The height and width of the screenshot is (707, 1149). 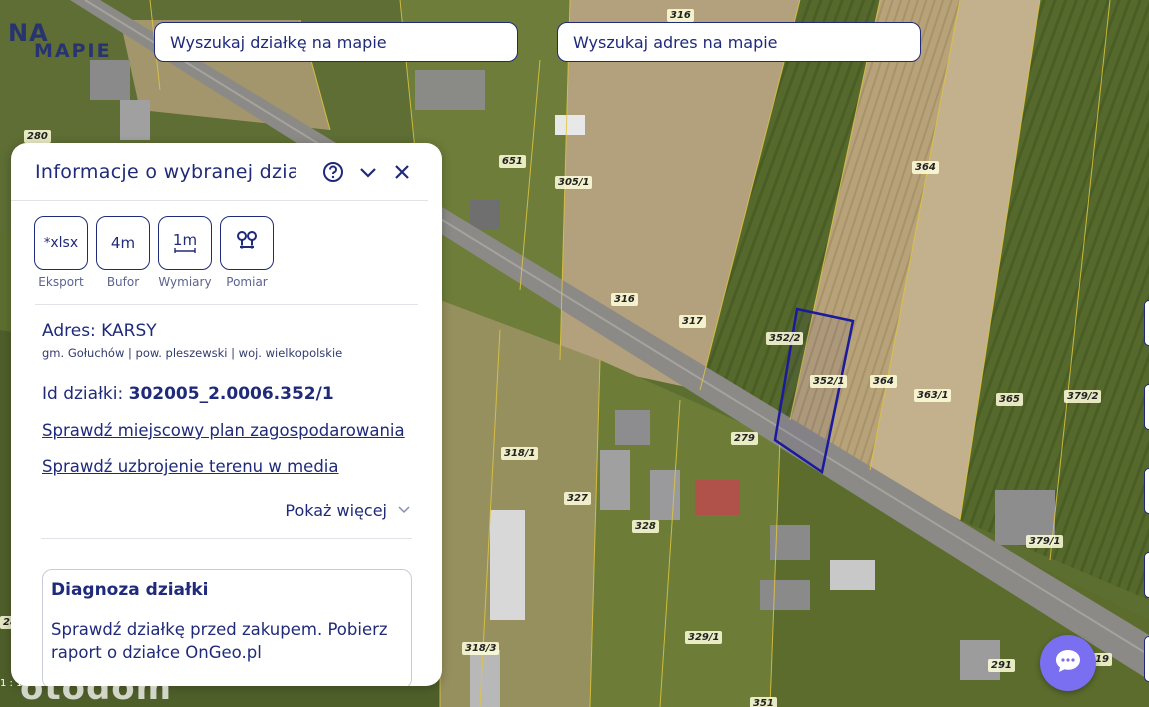 What do you see at coordinates (402, 172) in the screenshot?
I see `close-icon` at bounding box center [402, 172].